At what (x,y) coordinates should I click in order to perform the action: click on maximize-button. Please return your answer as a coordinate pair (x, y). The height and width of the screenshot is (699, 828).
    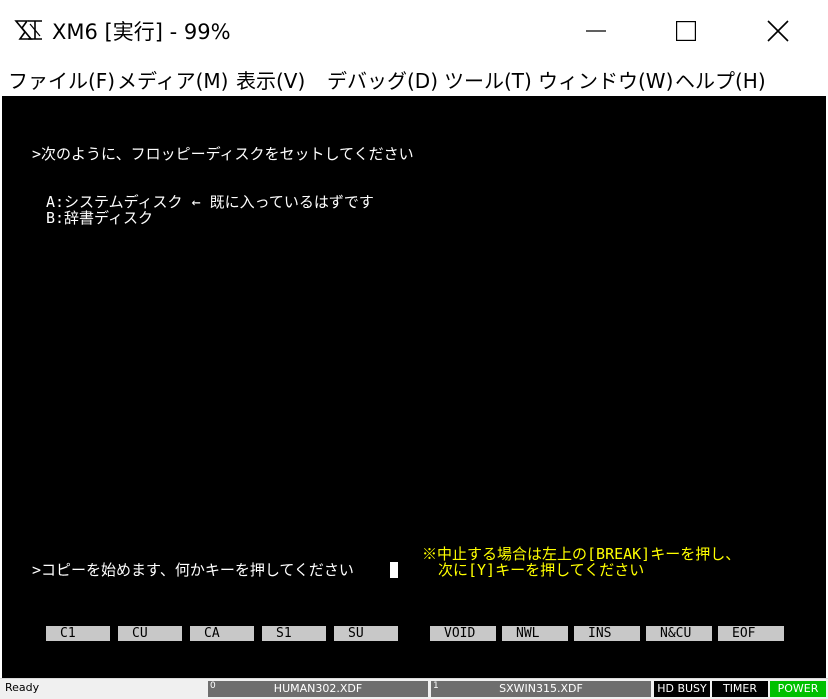
    Looking at the image, I should click on (686, 31).